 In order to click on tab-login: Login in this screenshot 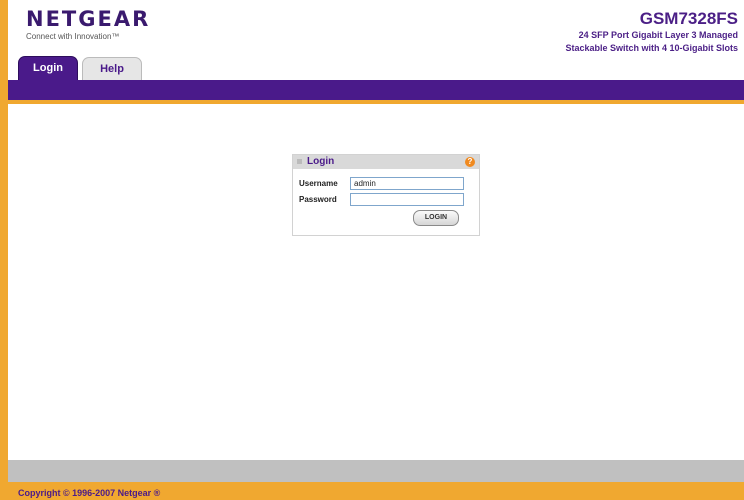, I will do `click(48, 68)`.